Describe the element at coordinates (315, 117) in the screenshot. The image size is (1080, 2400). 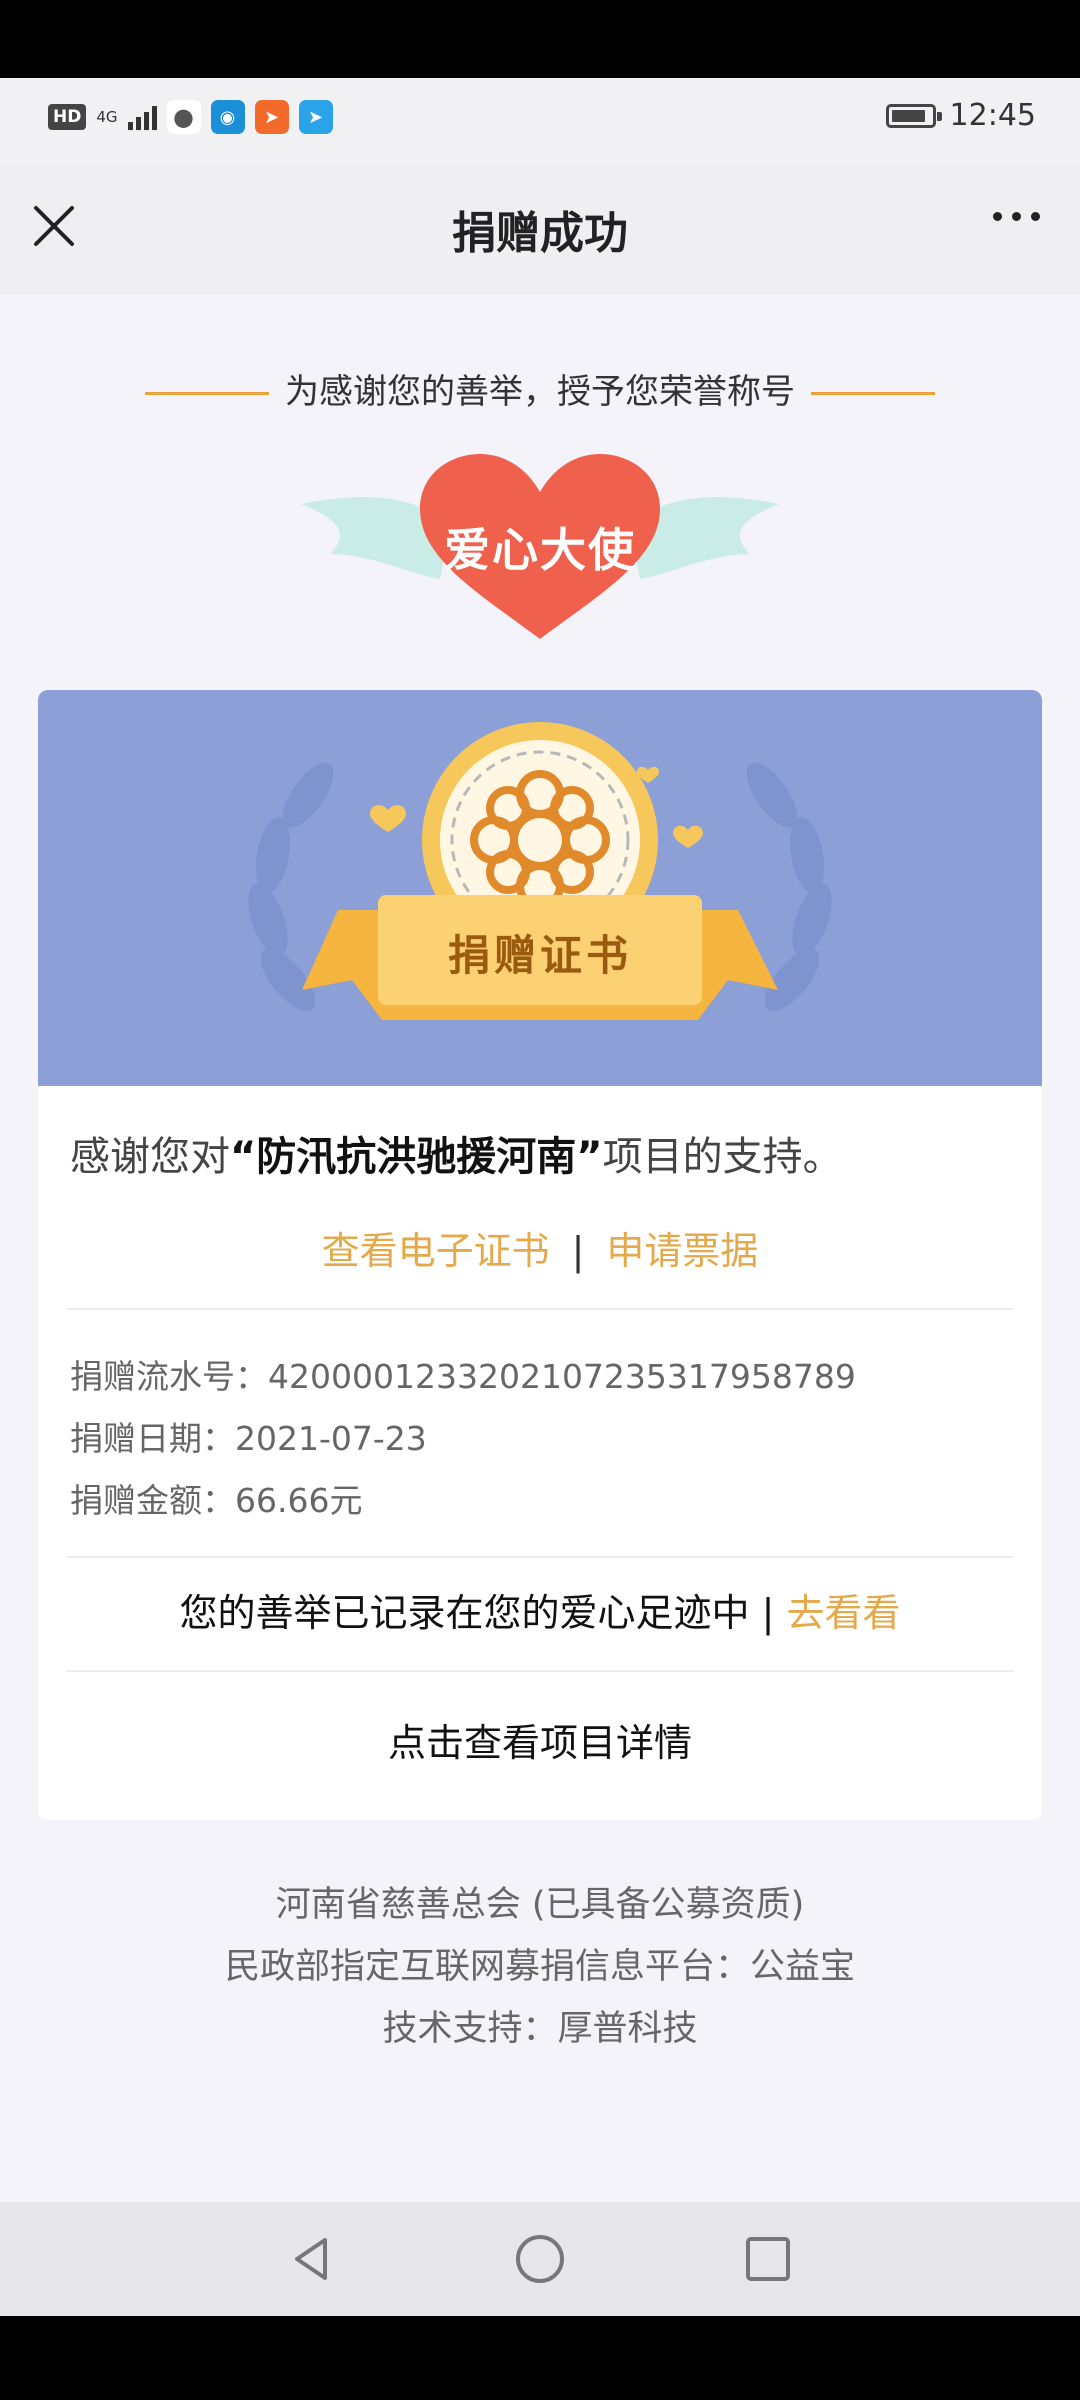
I see `paper-plane-icon: ➤` at that location.